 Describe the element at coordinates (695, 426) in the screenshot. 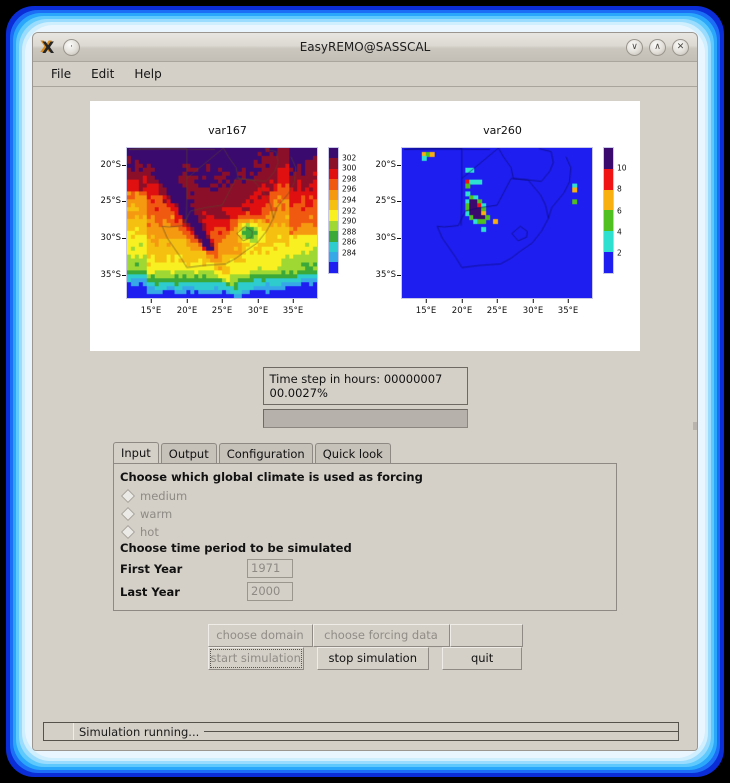

I see `window-edge-artifact` at that location.